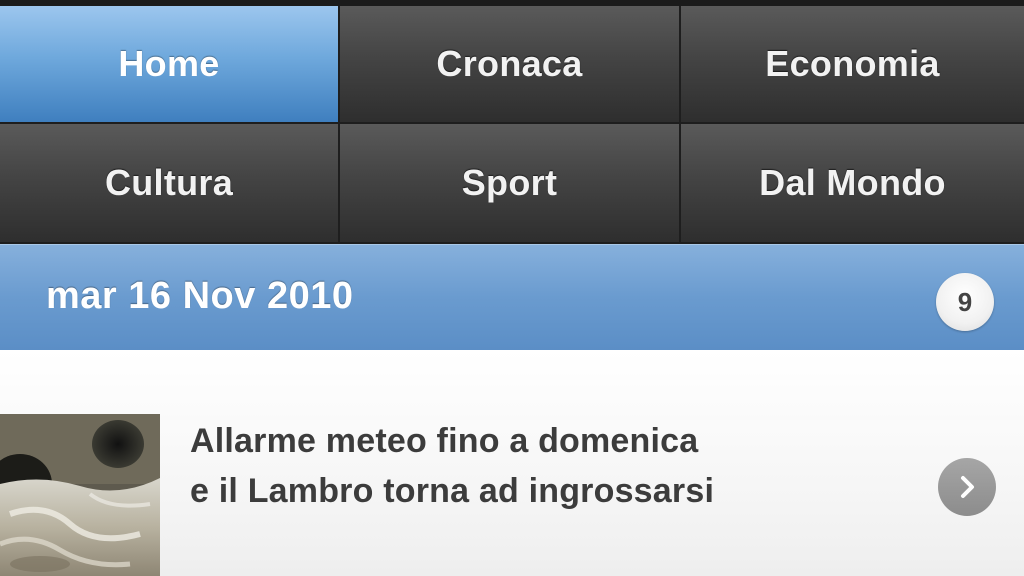  What do you see at coordinates (965, 302) in the screenshot?
I see `news-count-badge: 9` at bounding box center [965, 302].